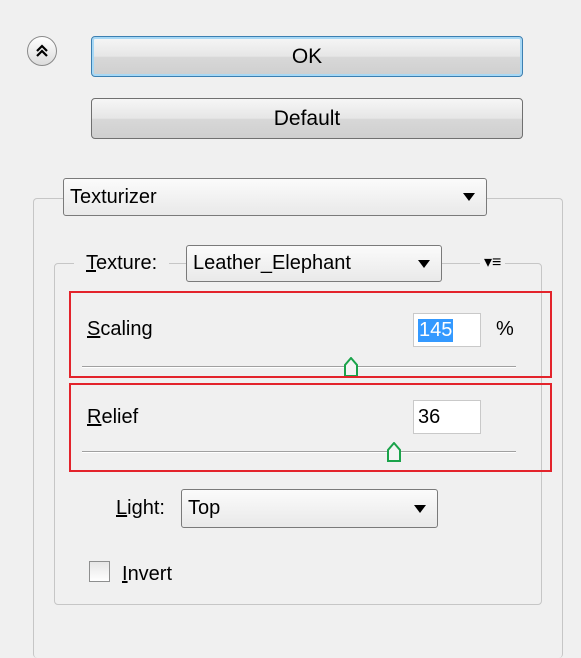 The image size is (581, 658). Describe the element at coordinates (146, 508) in the screenshot. I see `light-label-rest: ight:` at that location.